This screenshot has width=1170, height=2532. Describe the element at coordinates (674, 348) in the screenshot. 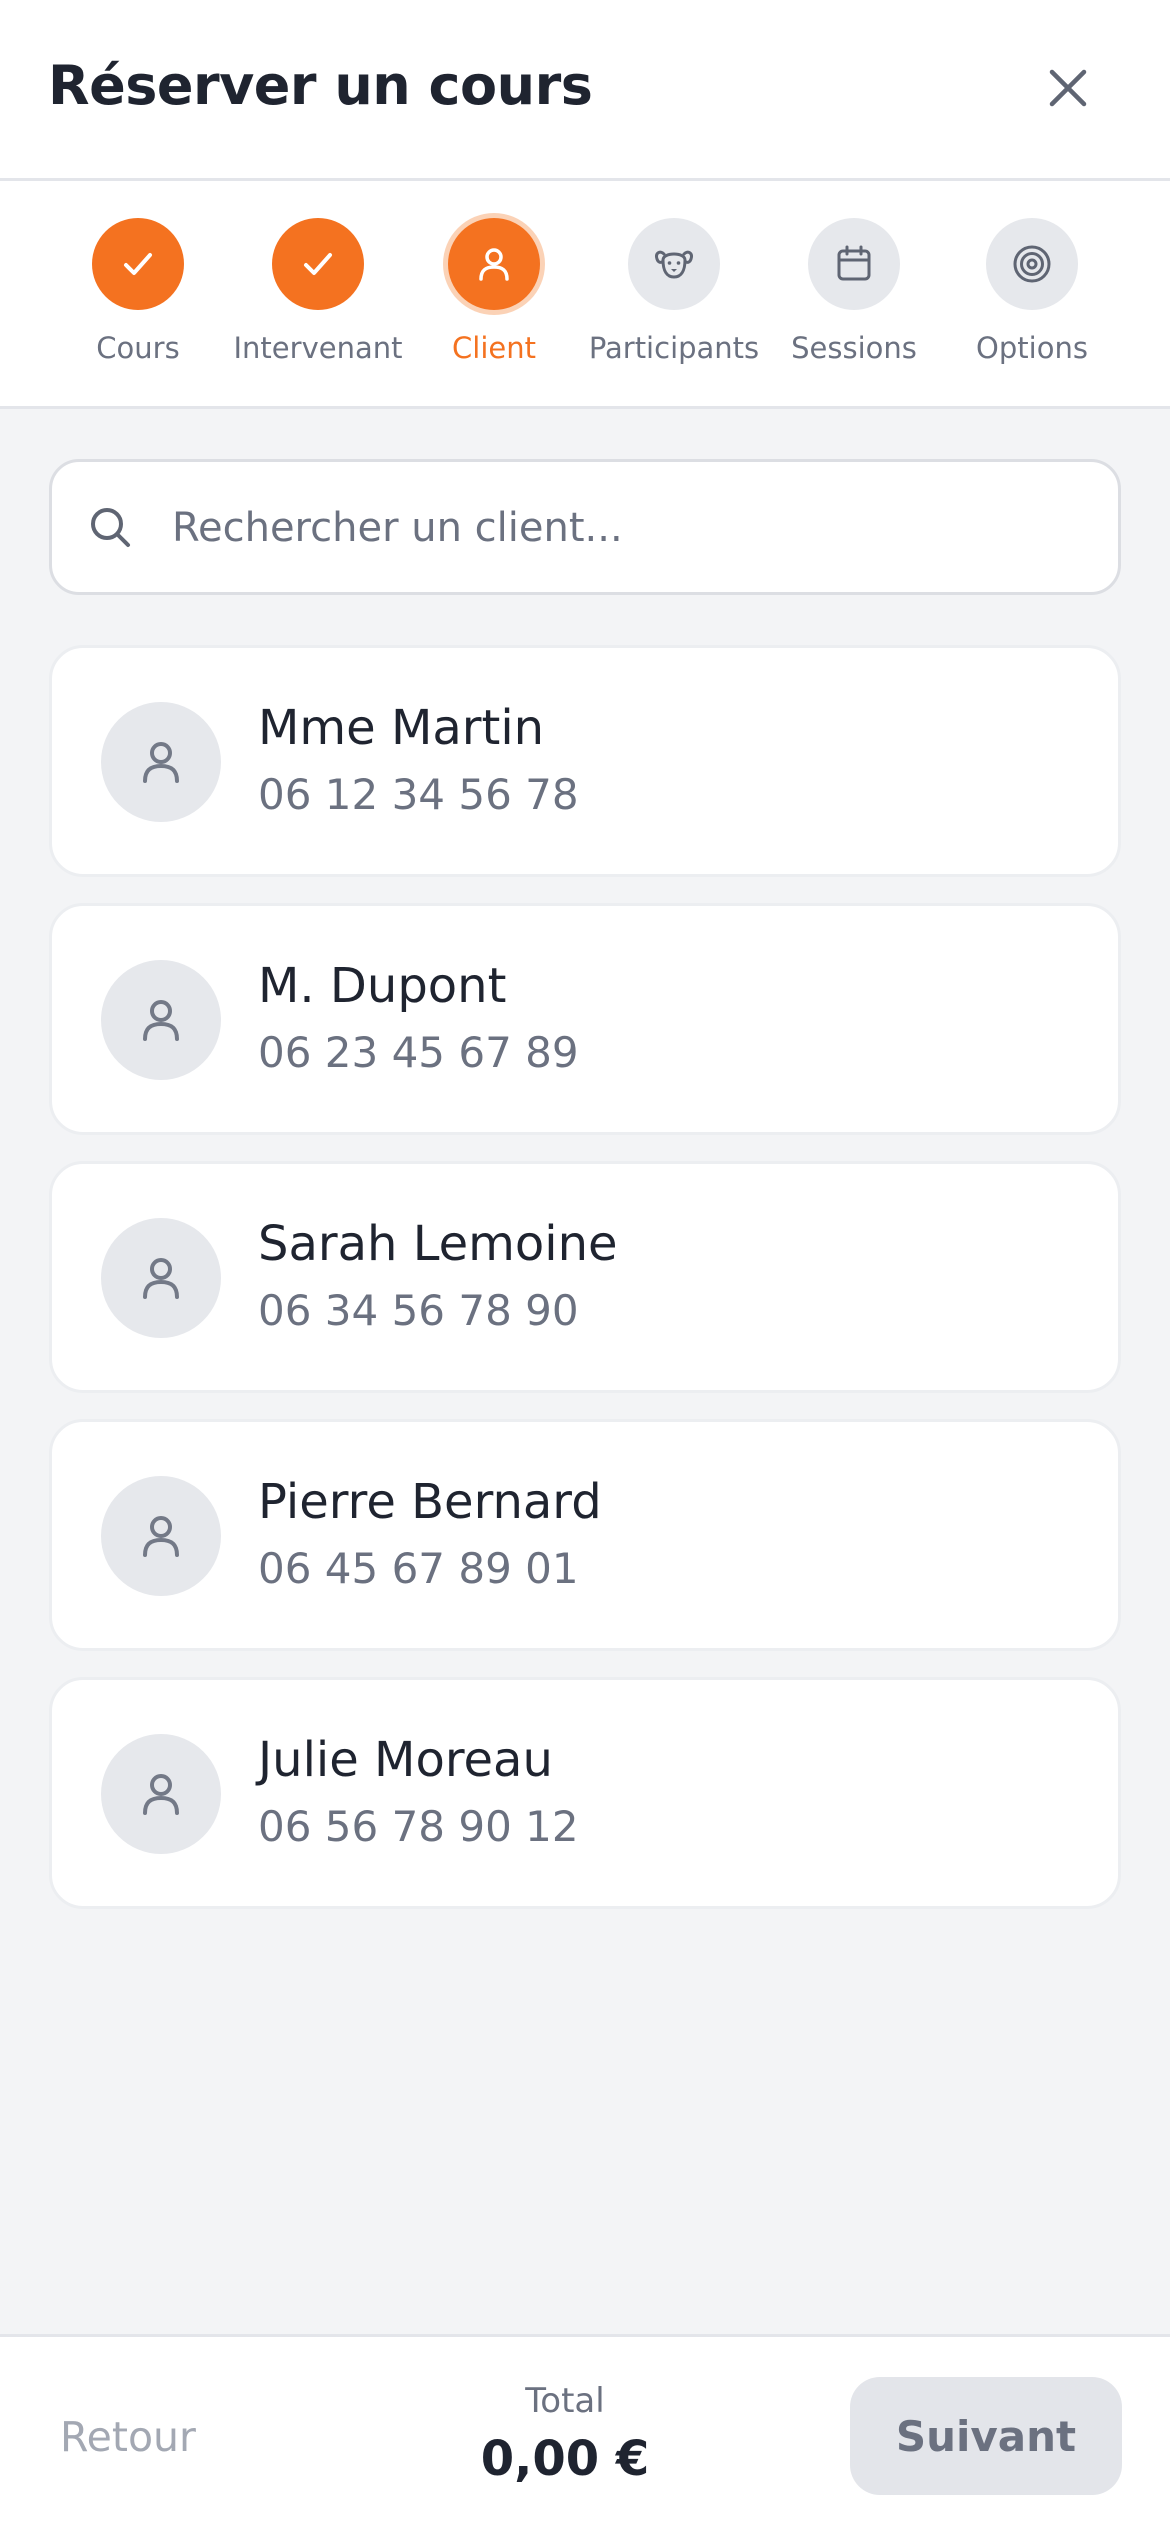

I see `step-label: Participants` at that location.